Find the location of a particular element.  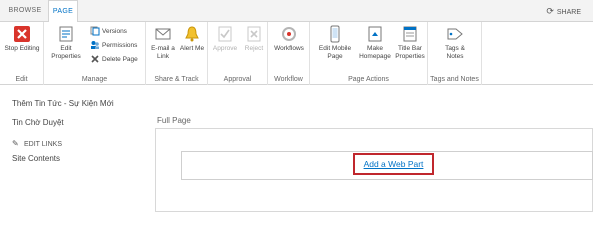

stop-editing-button: Stop Editing is located at coordinates (22, 39).